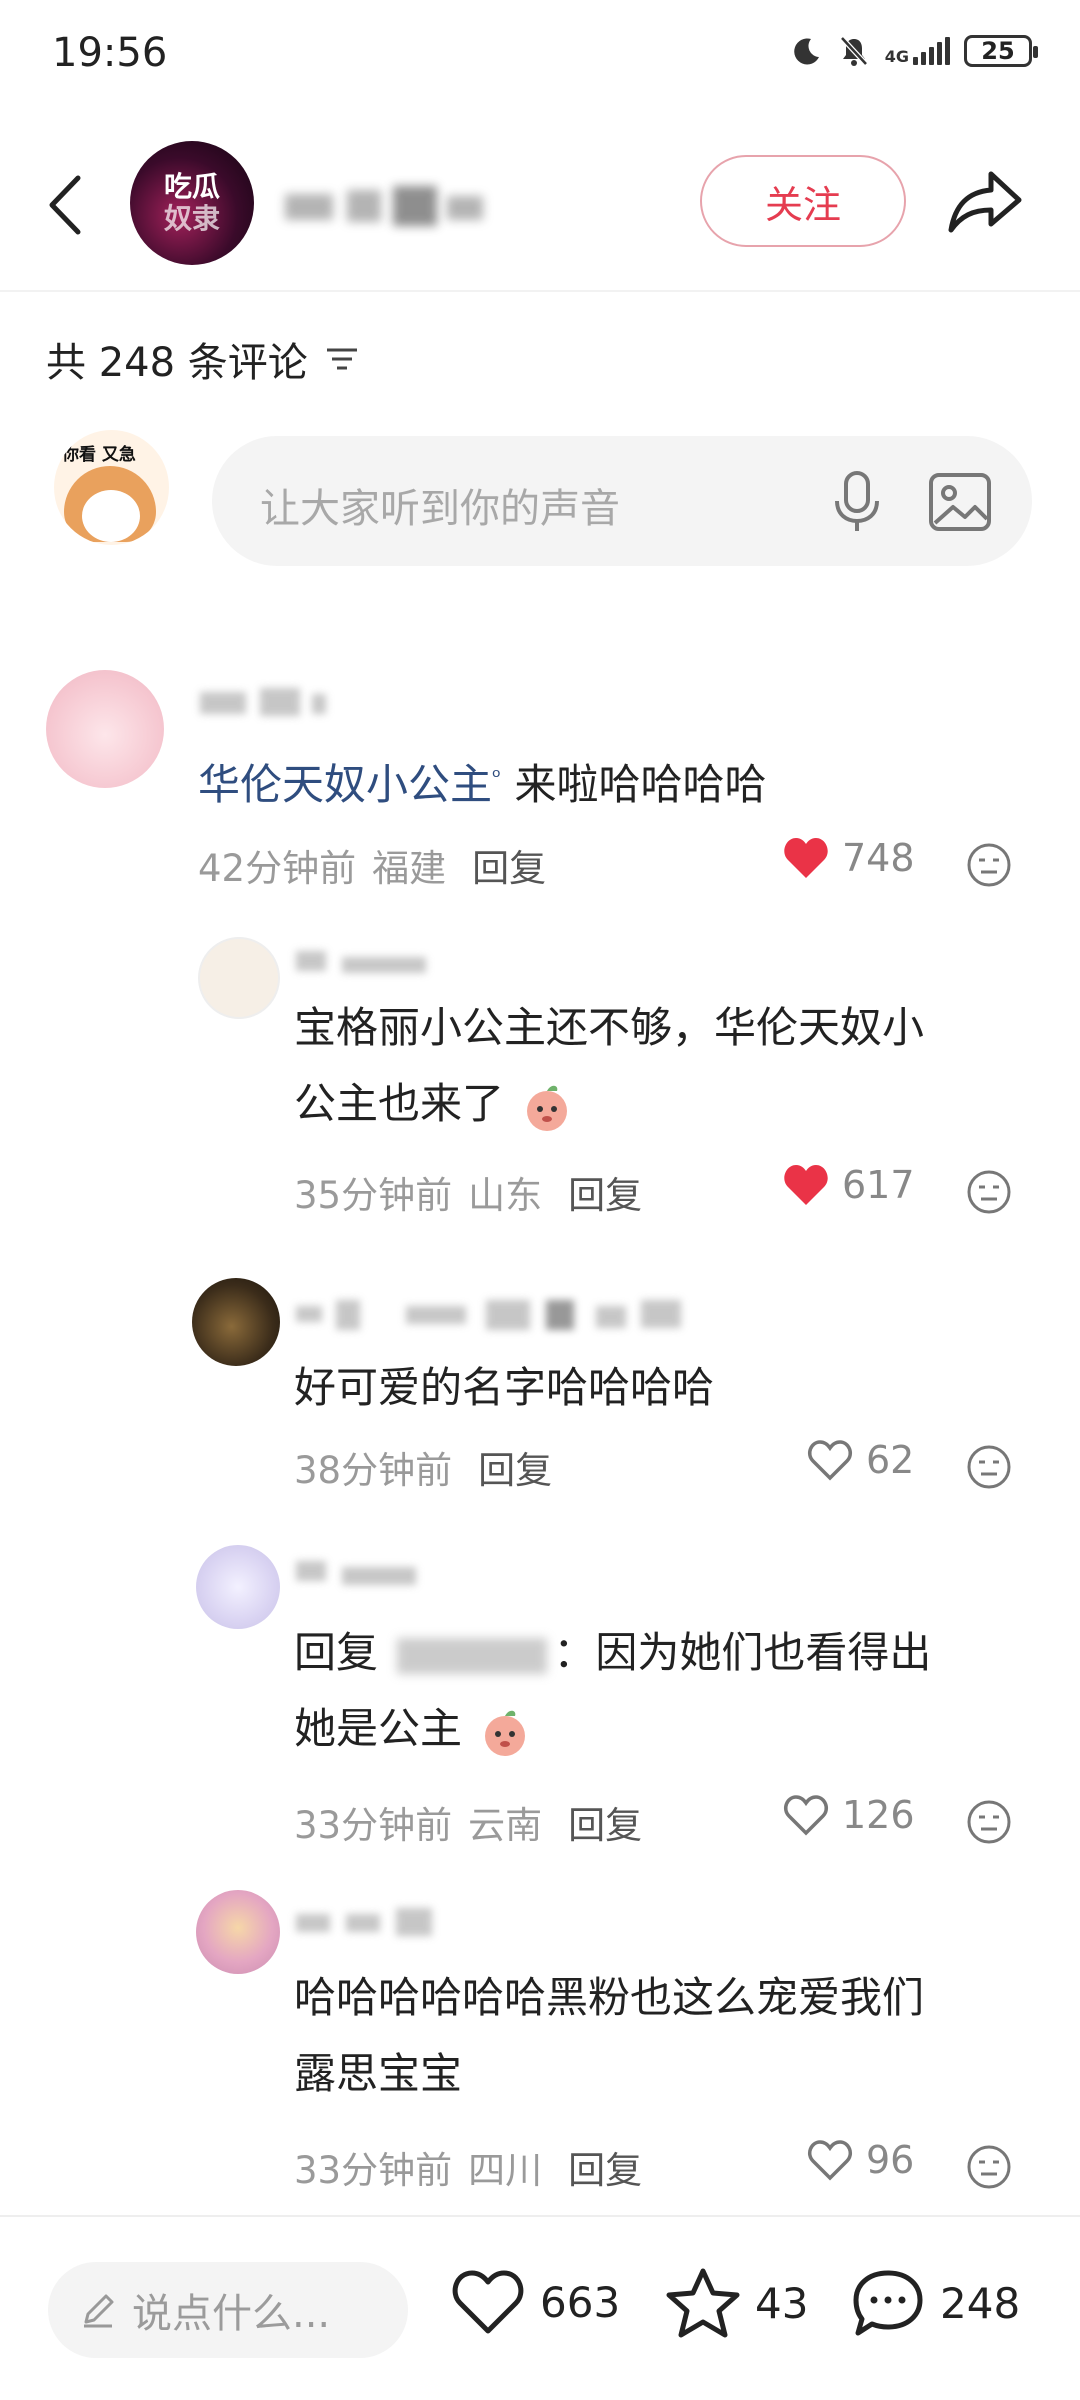 This screenshot has width=1080, height=2400. What do you see at coordinates (622, 501) in the screenshot?
I see `comment-input: 让大家听到你的声音` at bounding box center [622, 501].